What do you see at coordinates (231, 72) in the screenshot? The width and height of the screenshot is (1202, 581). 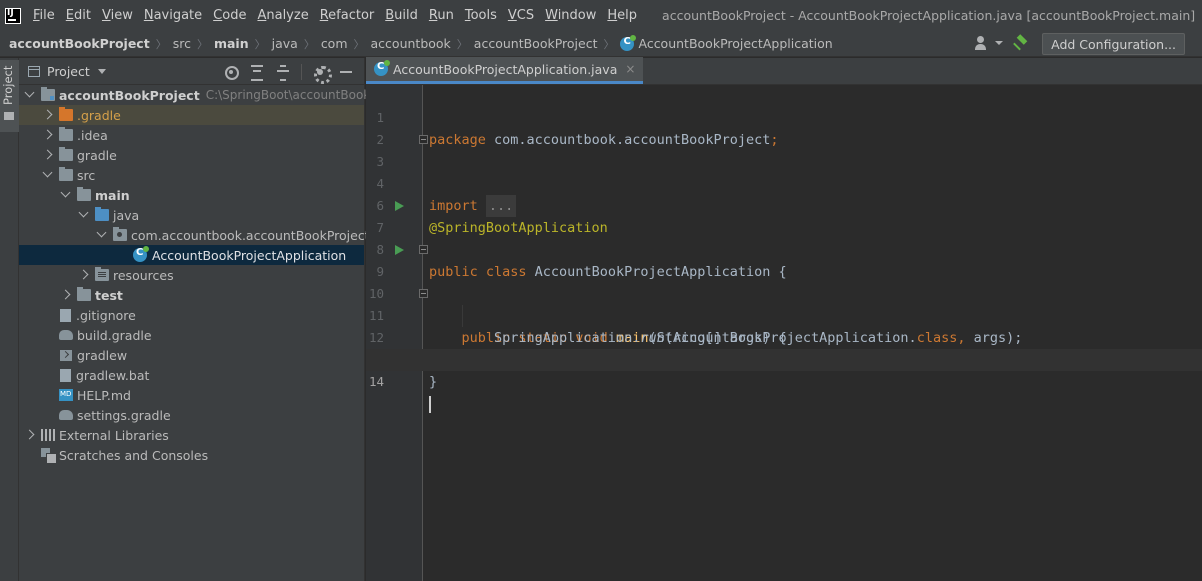 I see `locate-target-icon` at bounding box center [231, 72].